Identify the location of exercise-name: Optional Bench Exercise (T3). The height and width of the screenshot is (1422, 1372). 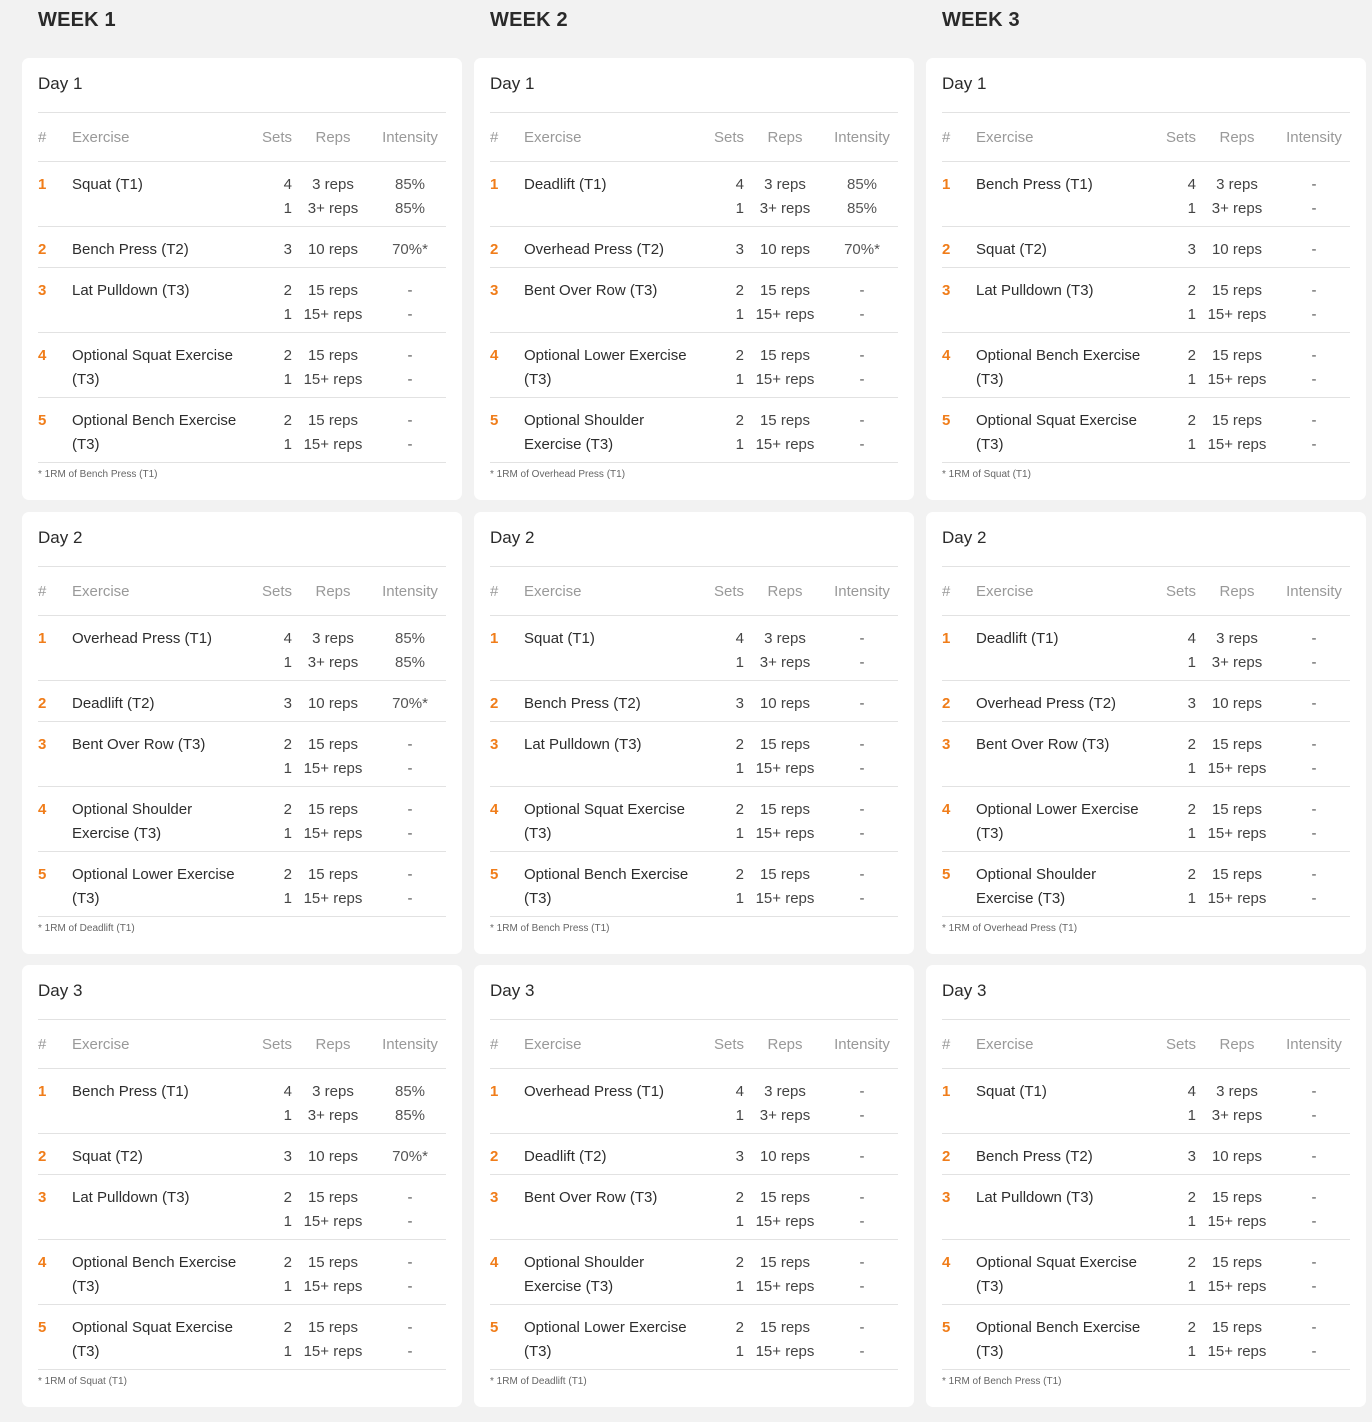
(1058, 367).